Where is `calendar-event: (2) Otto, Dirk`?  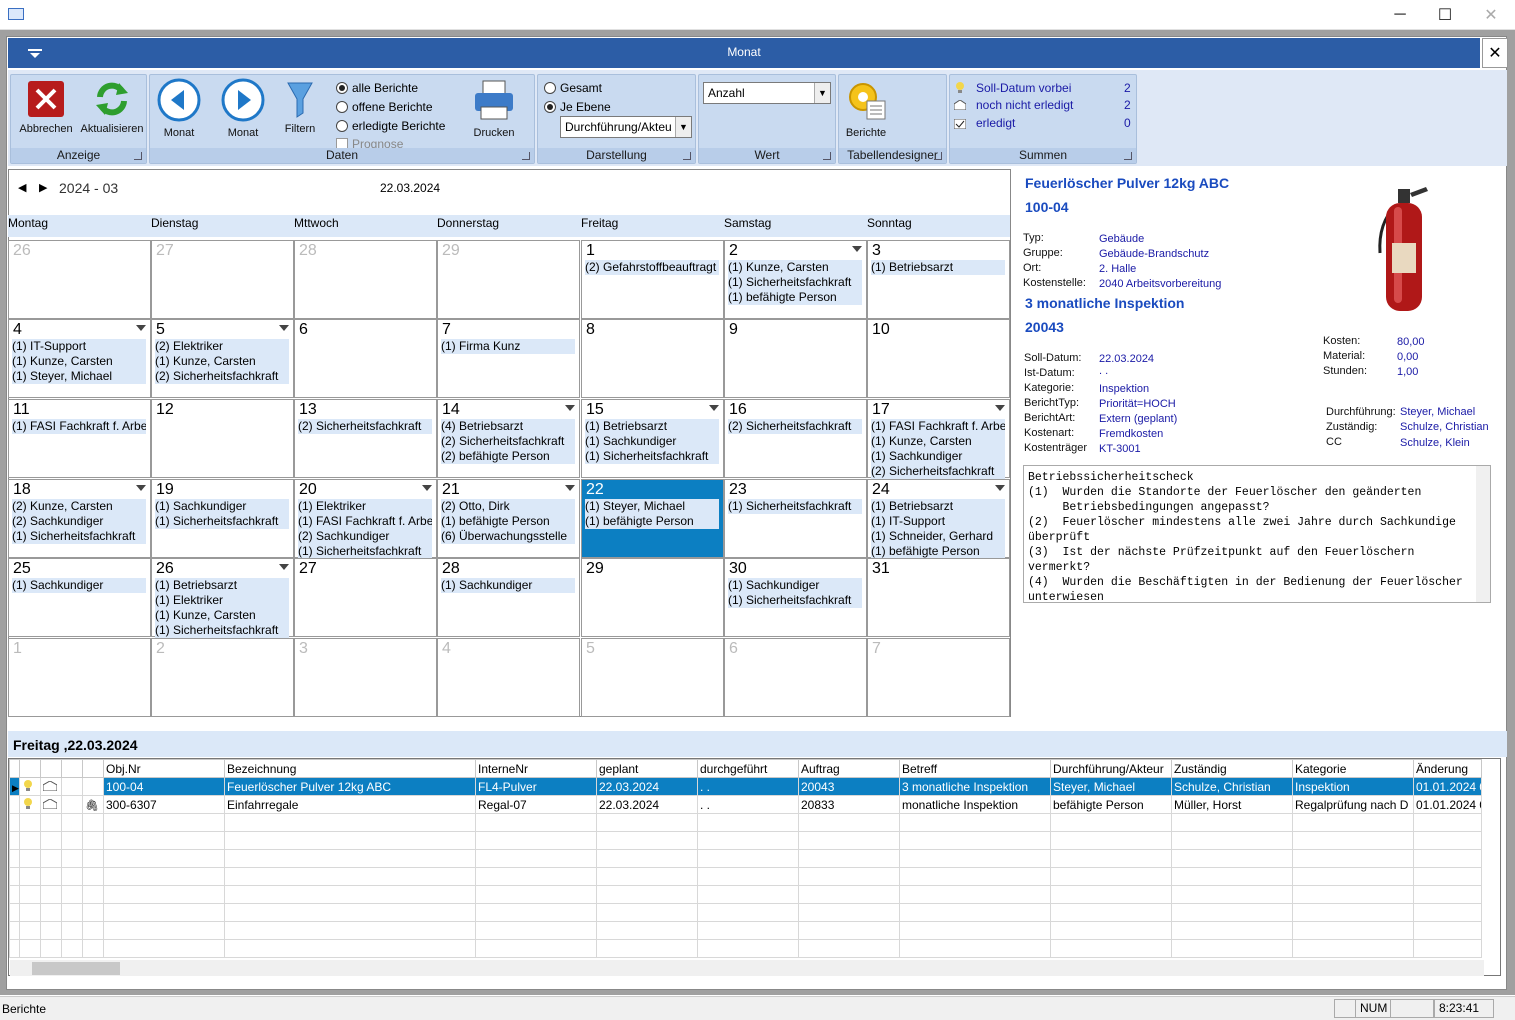 calendar-event: (2) Otto, Dirk is located at coordinates (508, 506).